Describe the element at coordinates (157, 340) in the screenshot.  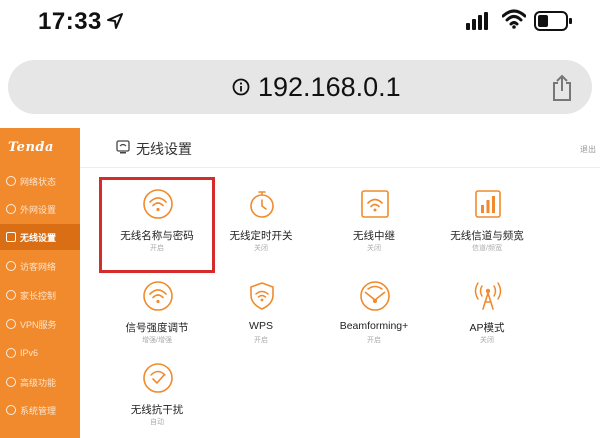
I see `tile-status: 增强/增强` at that location.